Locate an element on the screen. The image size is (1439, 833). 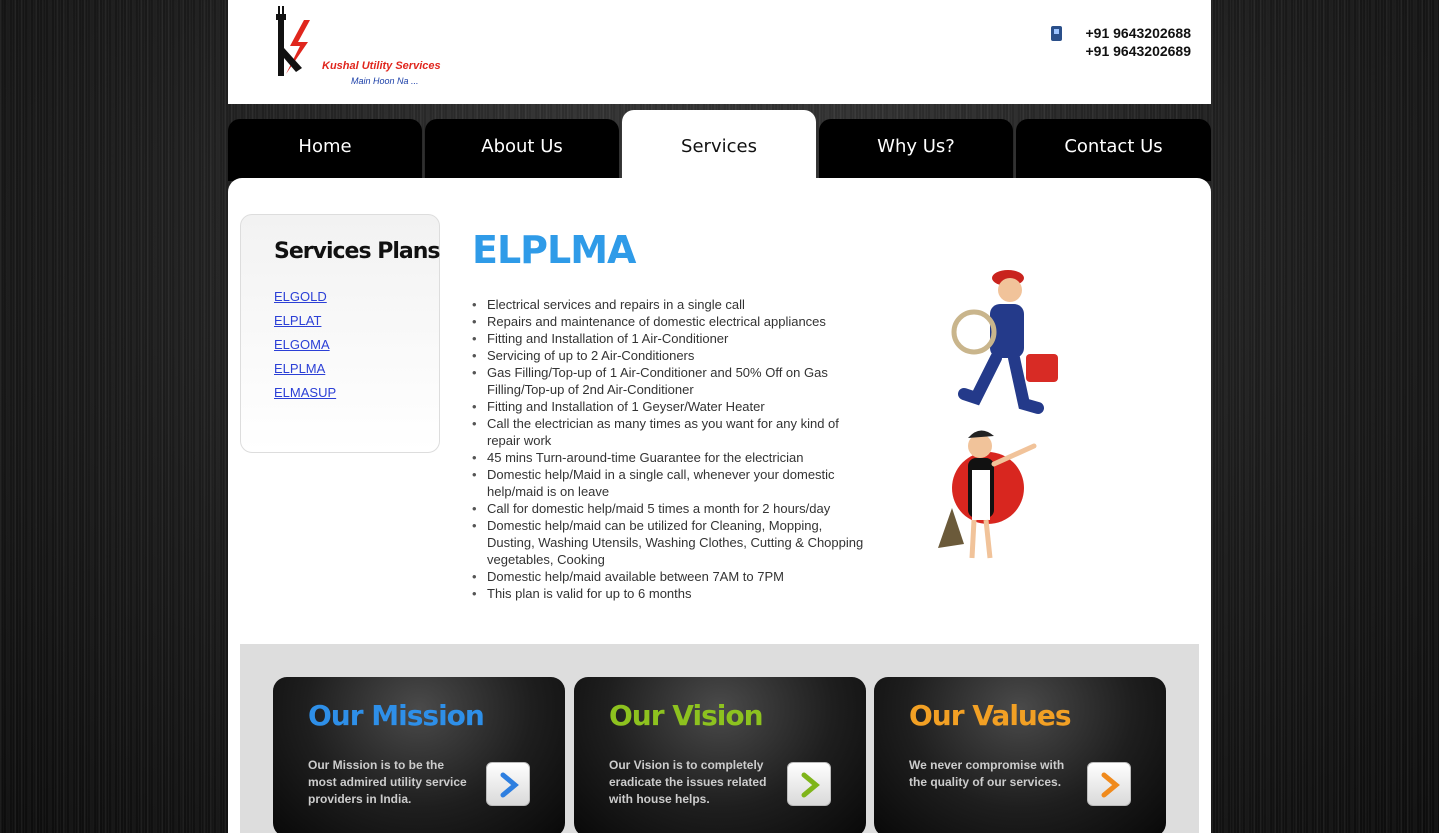
electrician-and-maid-illustration is located at coordinates (1002, 414).